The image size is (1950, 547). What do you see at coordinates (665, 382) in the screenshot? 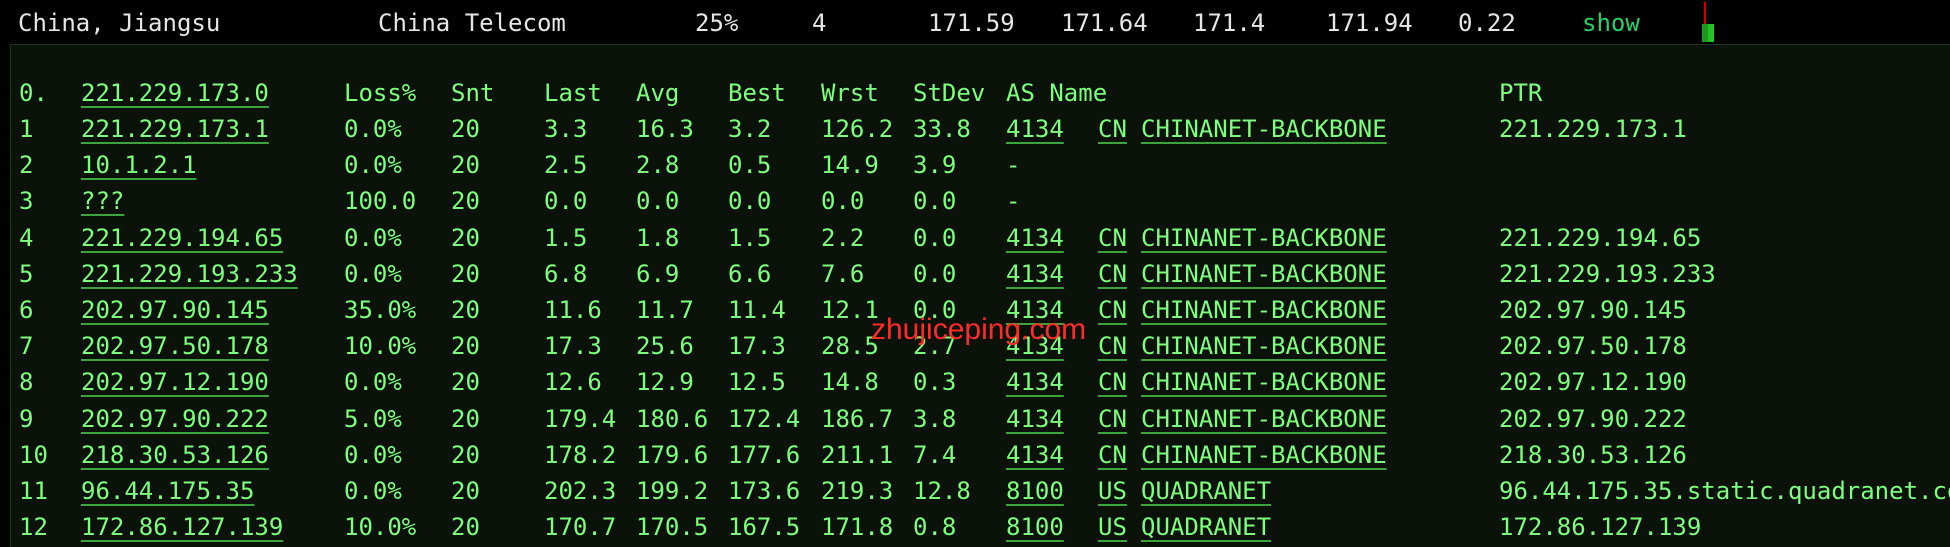
I see `cell-avg: 12.9` at bounding box center [665, 382].